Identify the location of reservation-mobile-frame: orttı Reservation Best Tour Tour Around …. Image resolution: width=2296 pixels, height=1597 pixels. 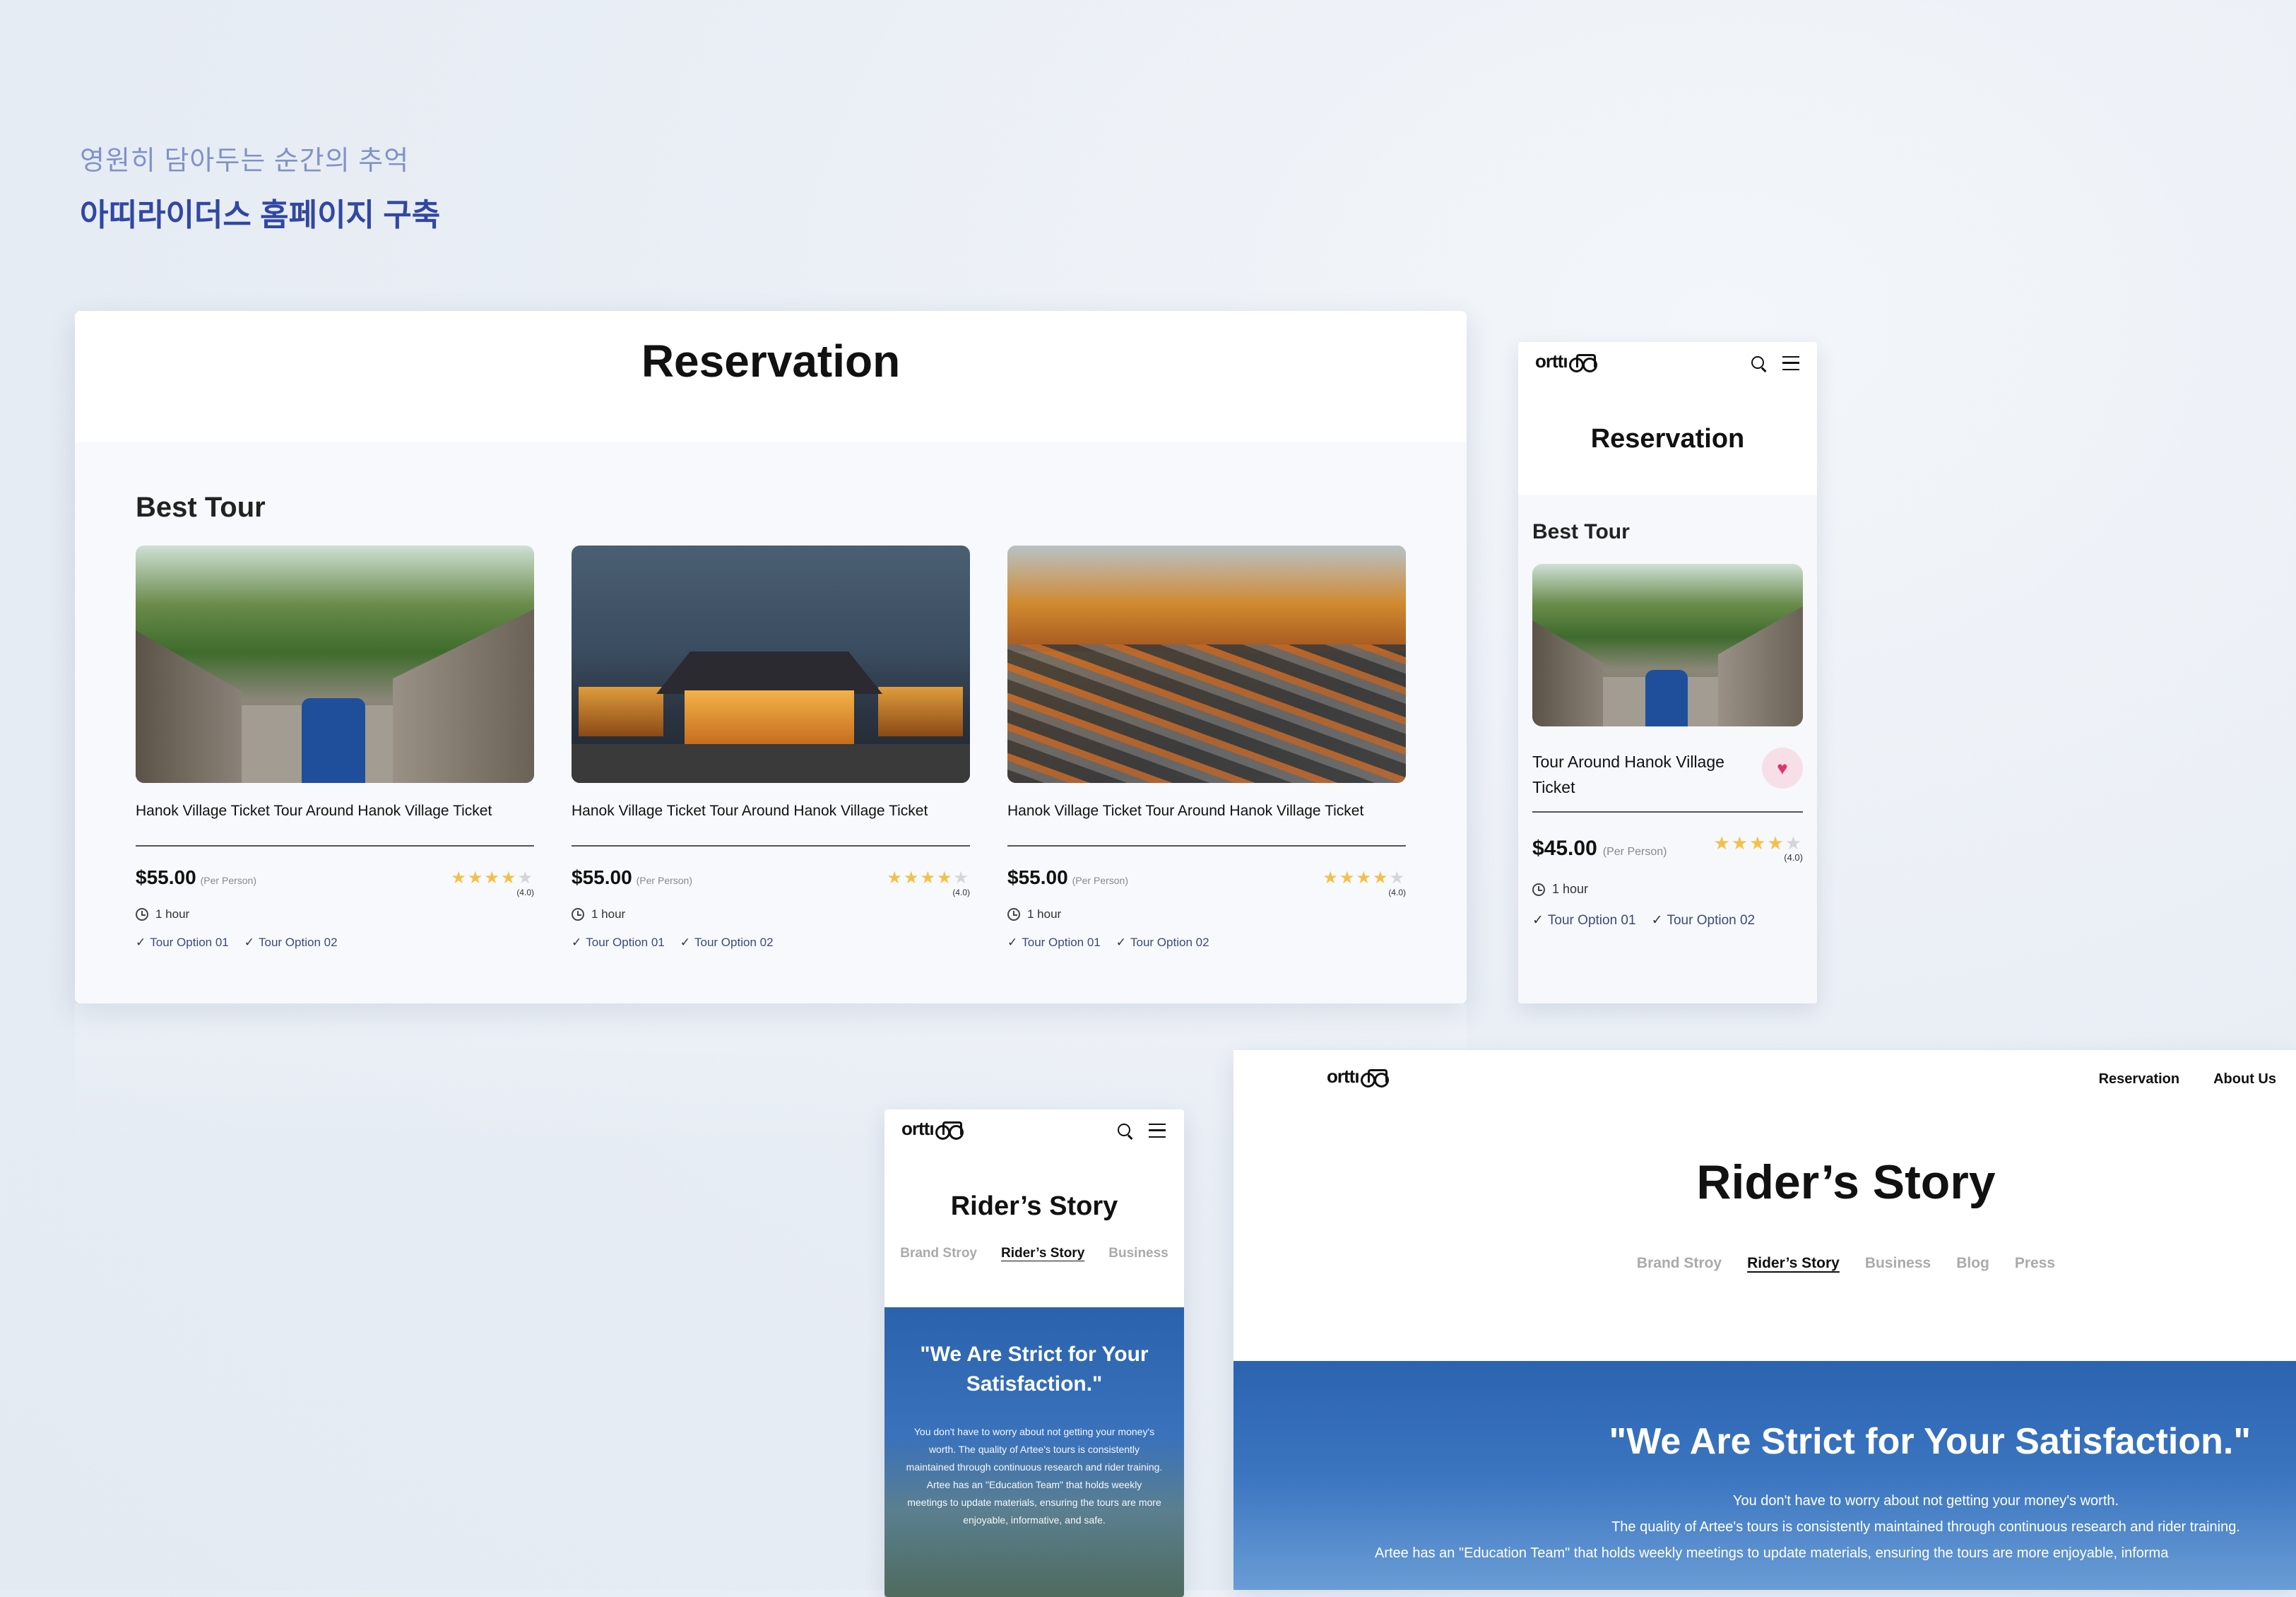
(1668, 673).